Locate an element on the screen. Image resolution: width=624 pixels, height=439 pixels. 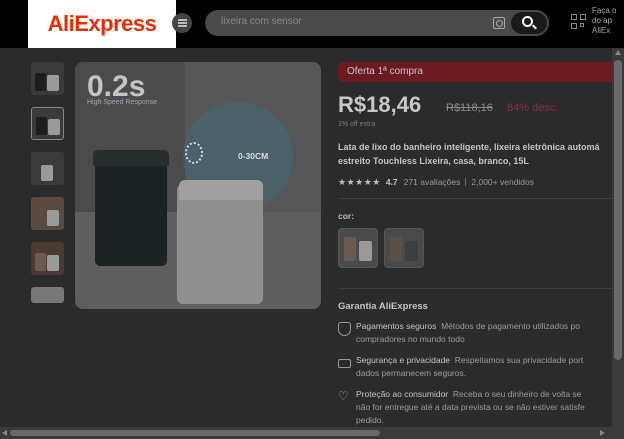
guarantee-title: Segurança e privacidade is located at coordinates (403, 360).